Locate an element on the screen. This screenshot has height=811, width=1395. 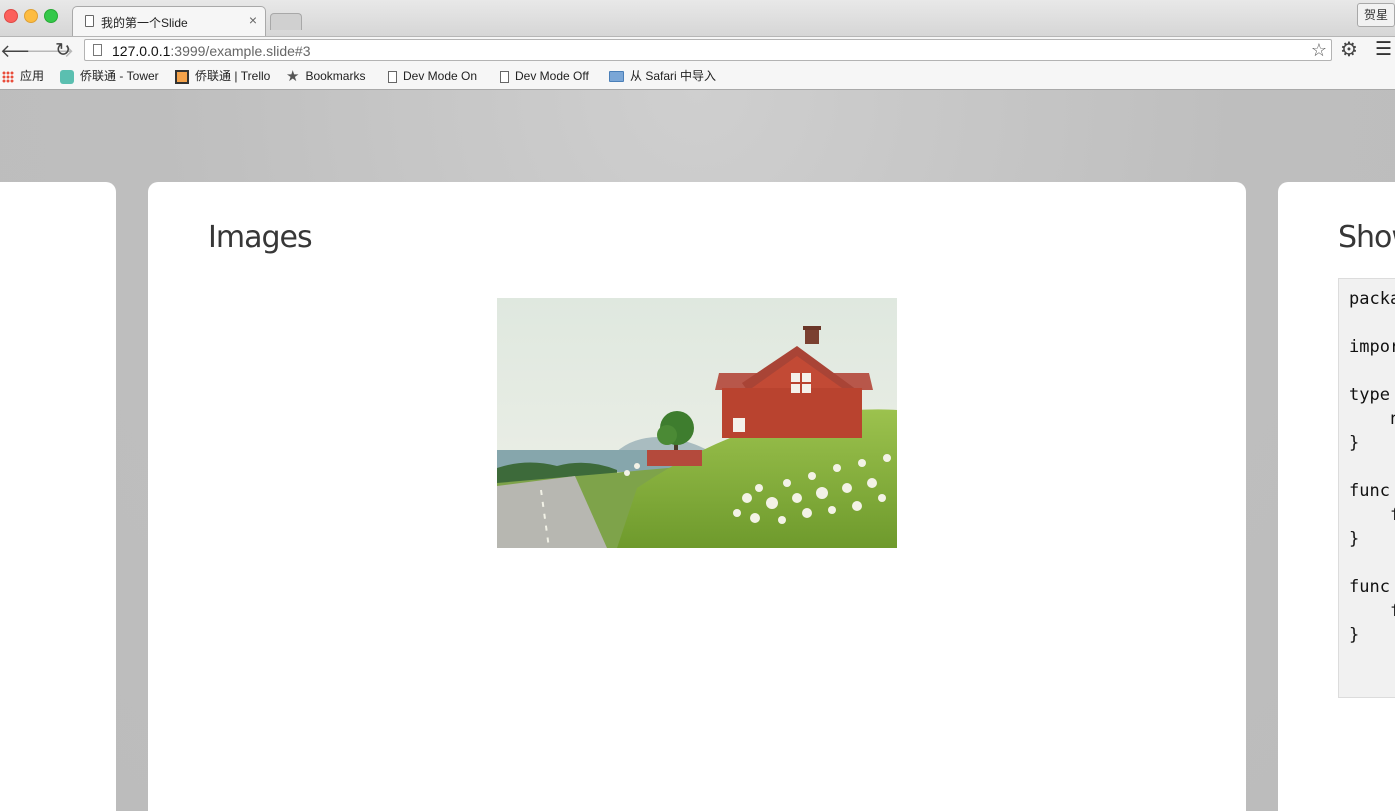
bookmark-label: Dev Mode On is located at coordinates (440, 76).